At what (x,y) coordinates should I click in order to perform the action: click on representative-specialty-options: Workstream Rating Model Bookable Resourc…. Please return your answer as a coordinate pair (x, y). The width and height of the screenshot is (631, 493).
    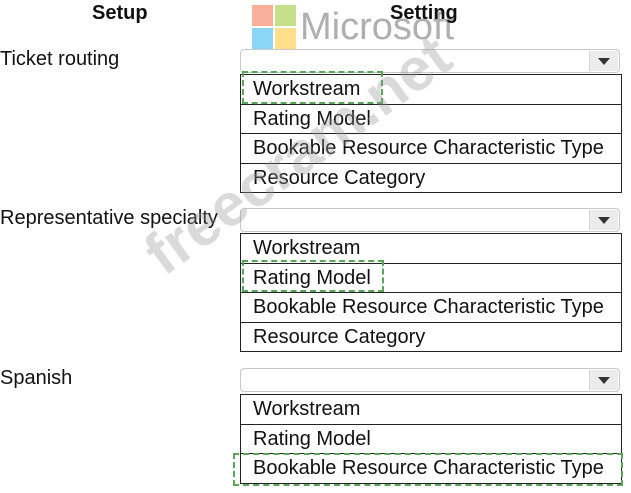
    Looking at the image, I should click on (431, 292).